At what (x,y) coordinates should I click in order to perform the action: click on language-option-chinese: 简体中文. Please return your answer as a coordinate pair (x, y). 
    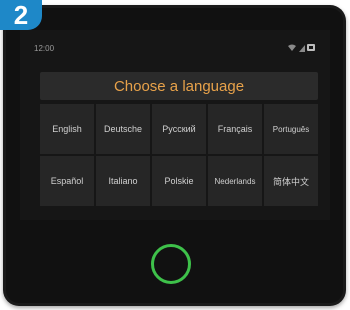
    Looking at the image, I should click on (291, 181).